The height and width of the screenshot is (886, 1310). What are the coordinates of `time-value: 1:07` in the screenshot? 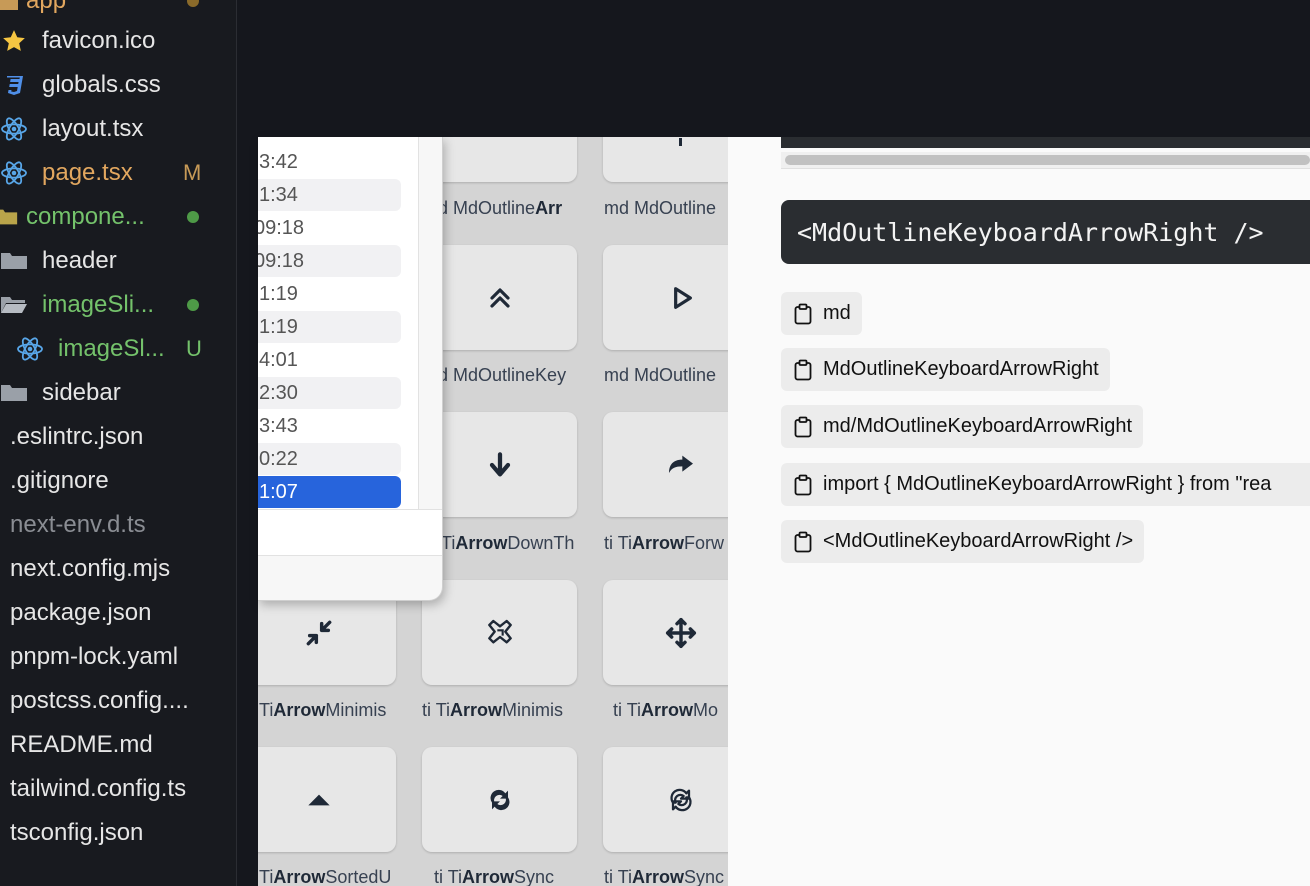 It's located at (278, 491).